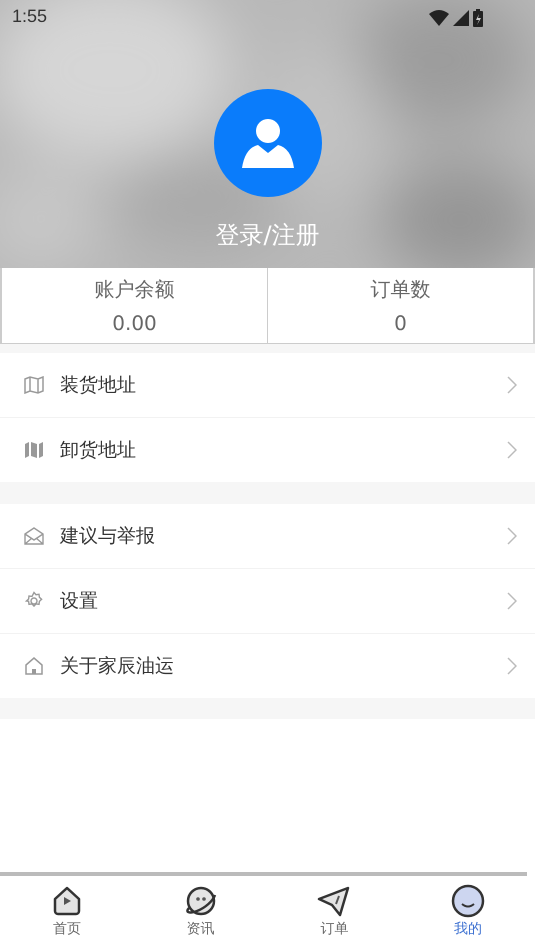  I want to click on battery-icon, so click(478, 18).